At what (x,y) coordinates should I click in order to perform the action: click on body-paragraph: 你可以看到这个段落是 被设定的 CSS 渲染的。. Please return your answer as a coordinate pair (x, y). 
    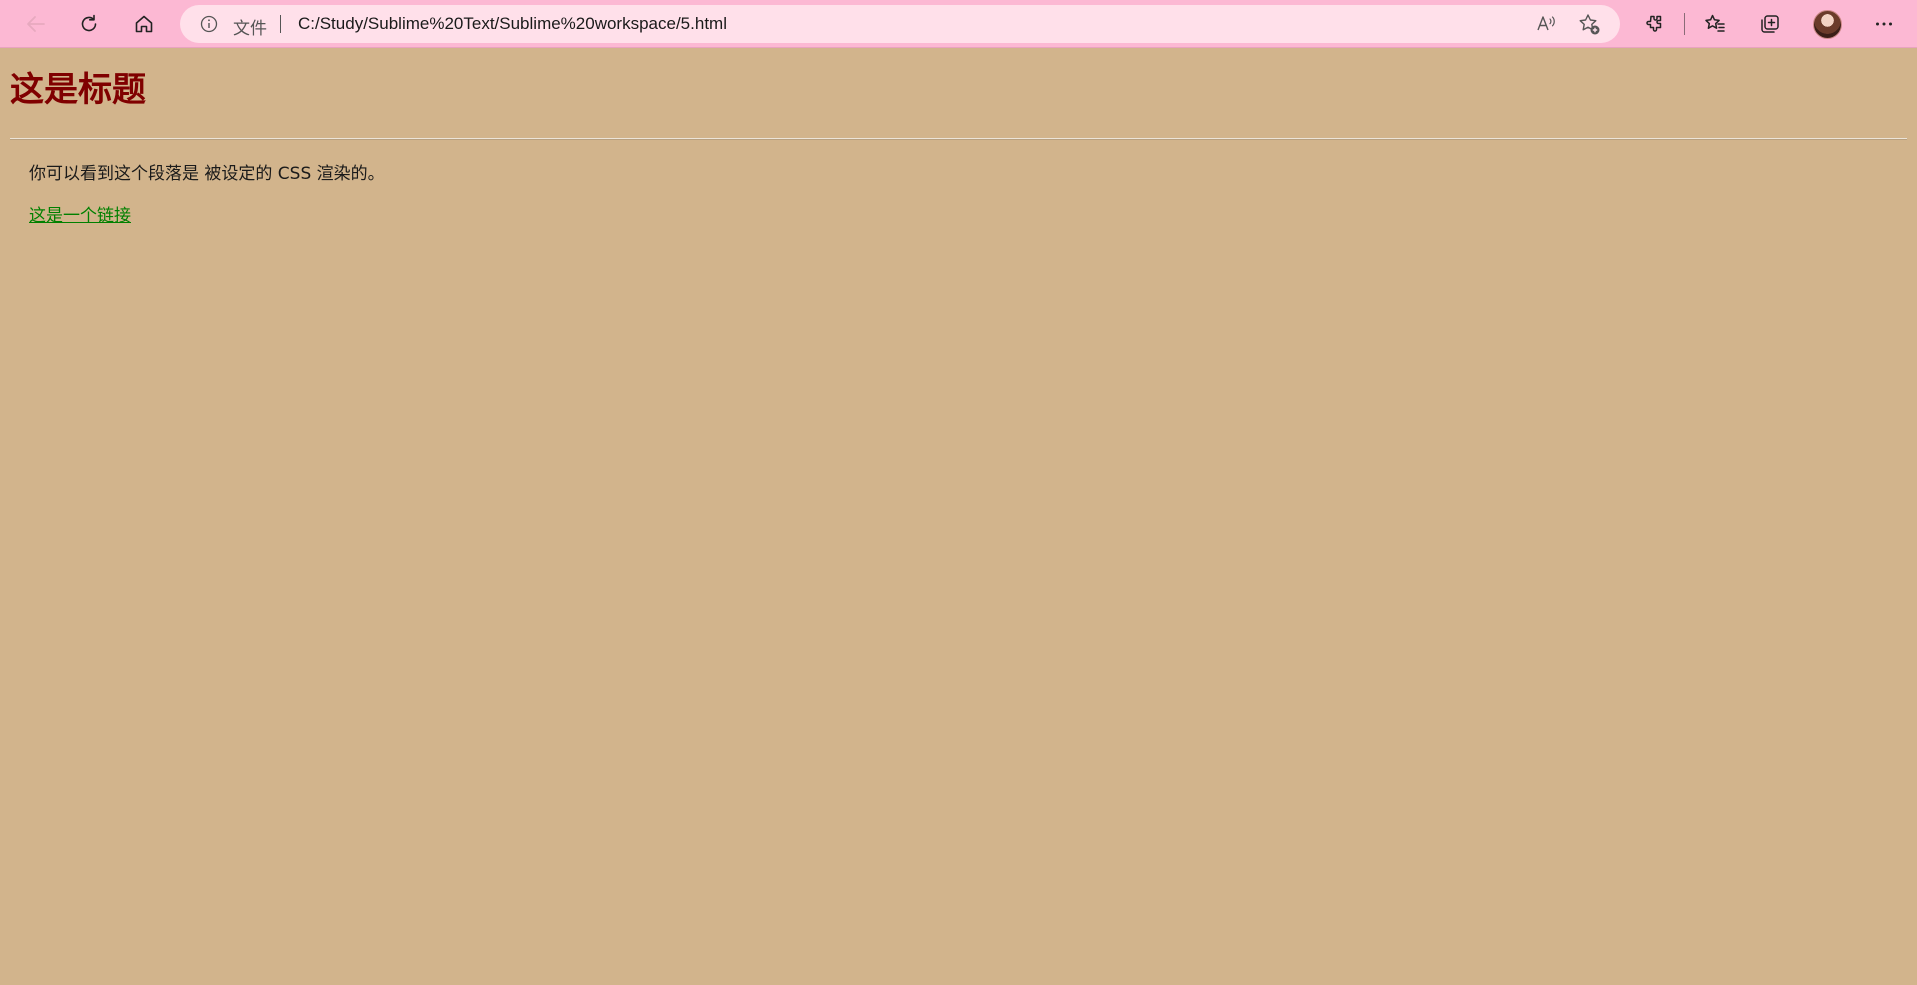
    Looking at the image, I should click on (207, 174).